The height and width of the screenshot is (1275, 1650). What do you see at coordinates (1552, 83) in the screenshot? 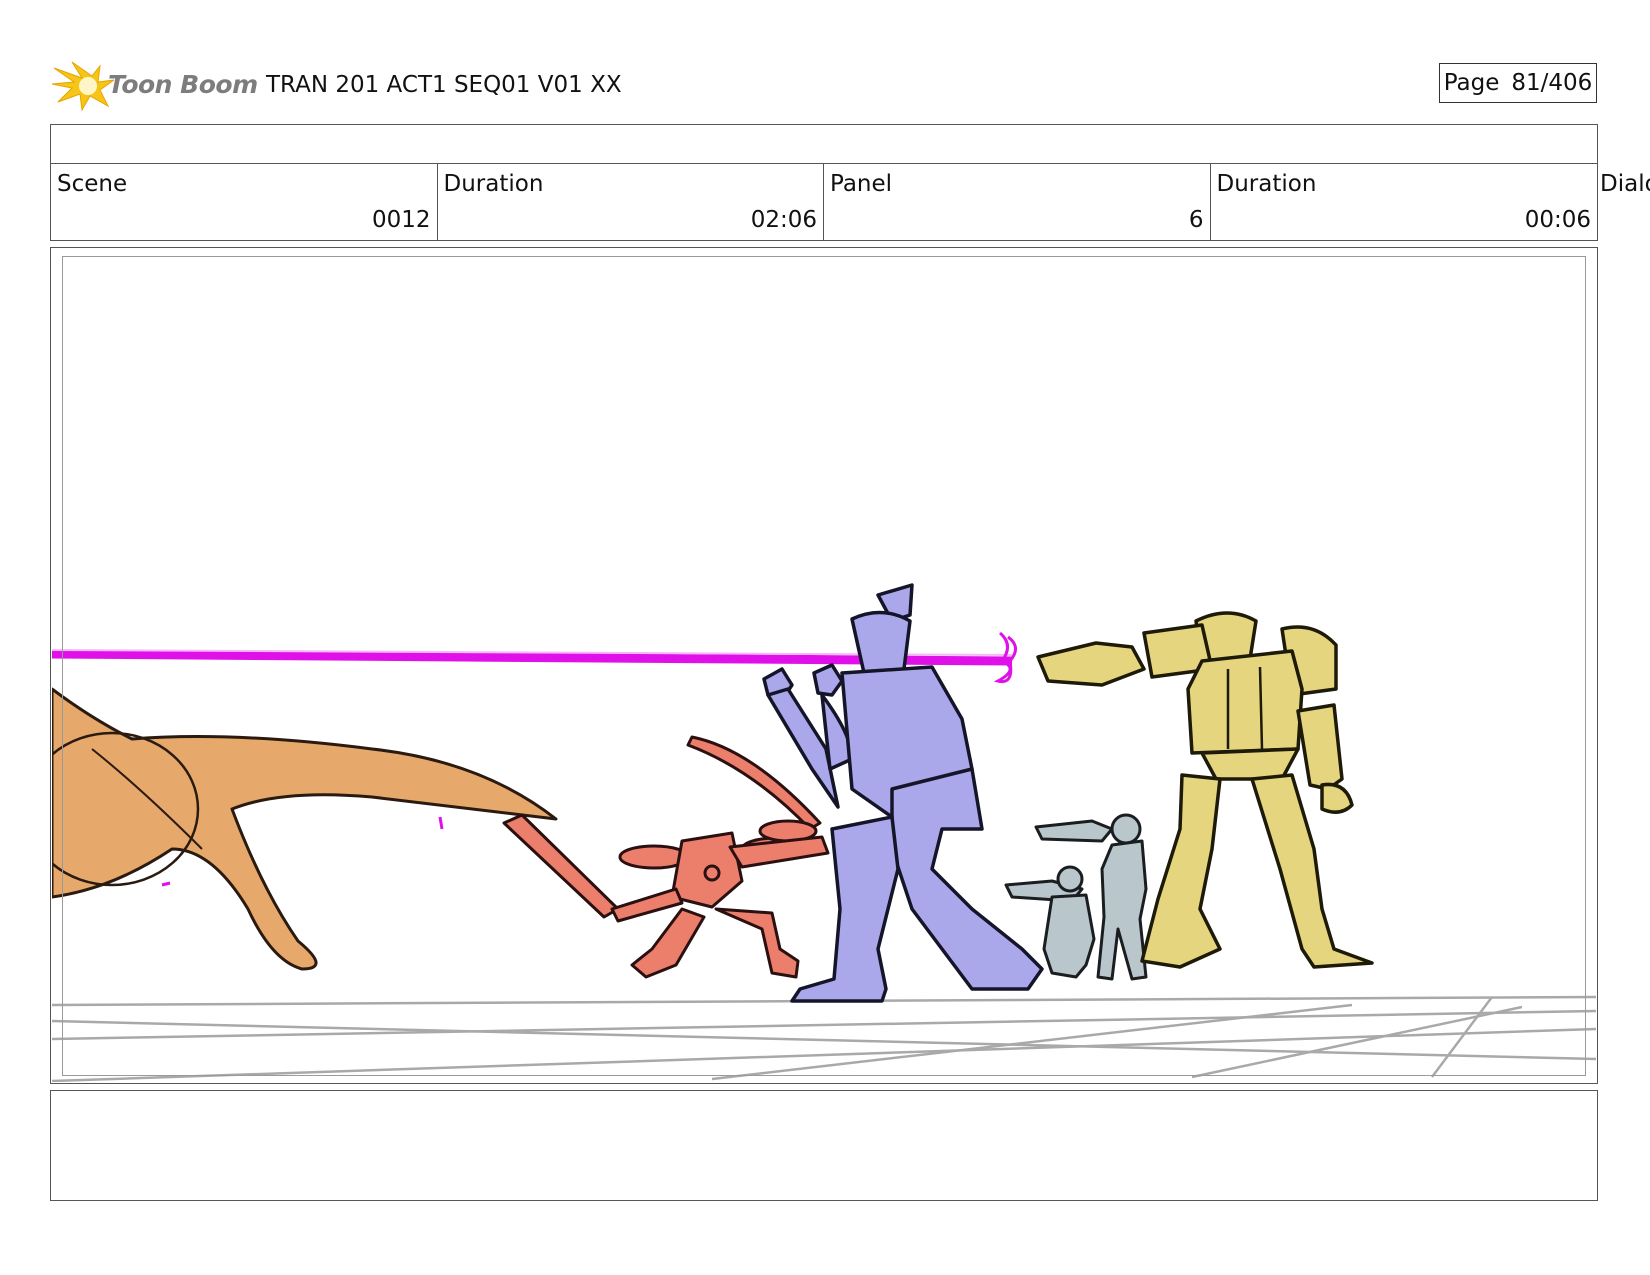
I see `page-number: 81/406` at bounding box center [1552, 83].